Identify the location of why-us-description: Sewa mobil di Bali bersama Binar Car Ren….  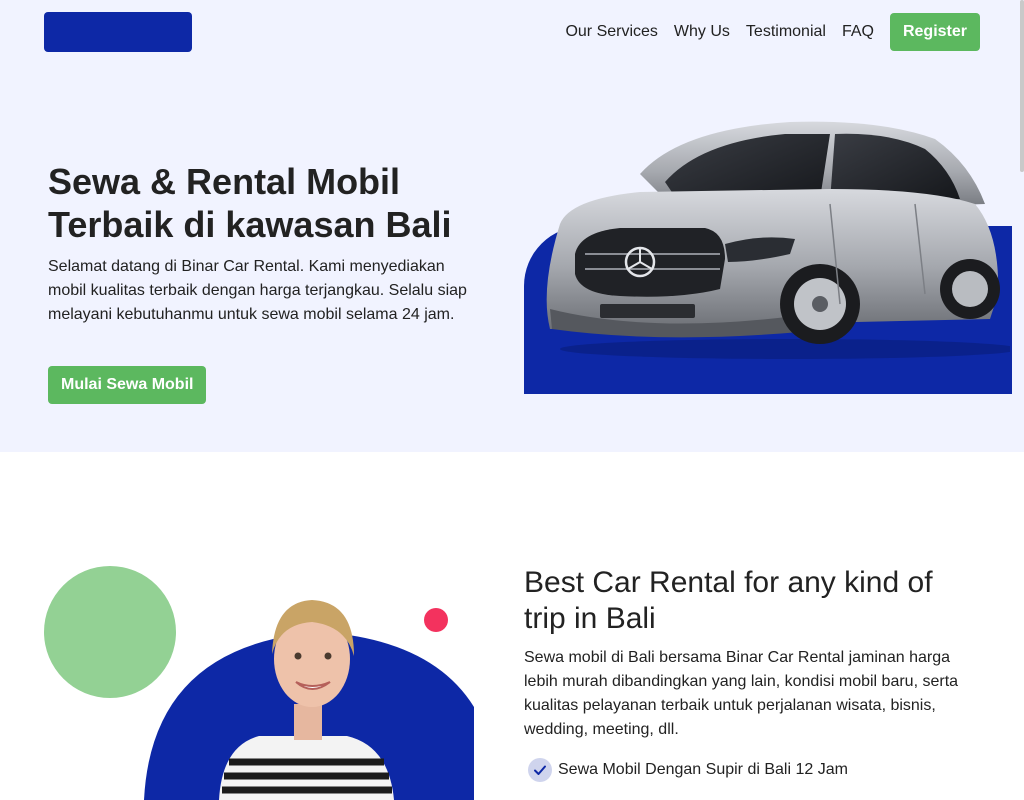
(741, 693).